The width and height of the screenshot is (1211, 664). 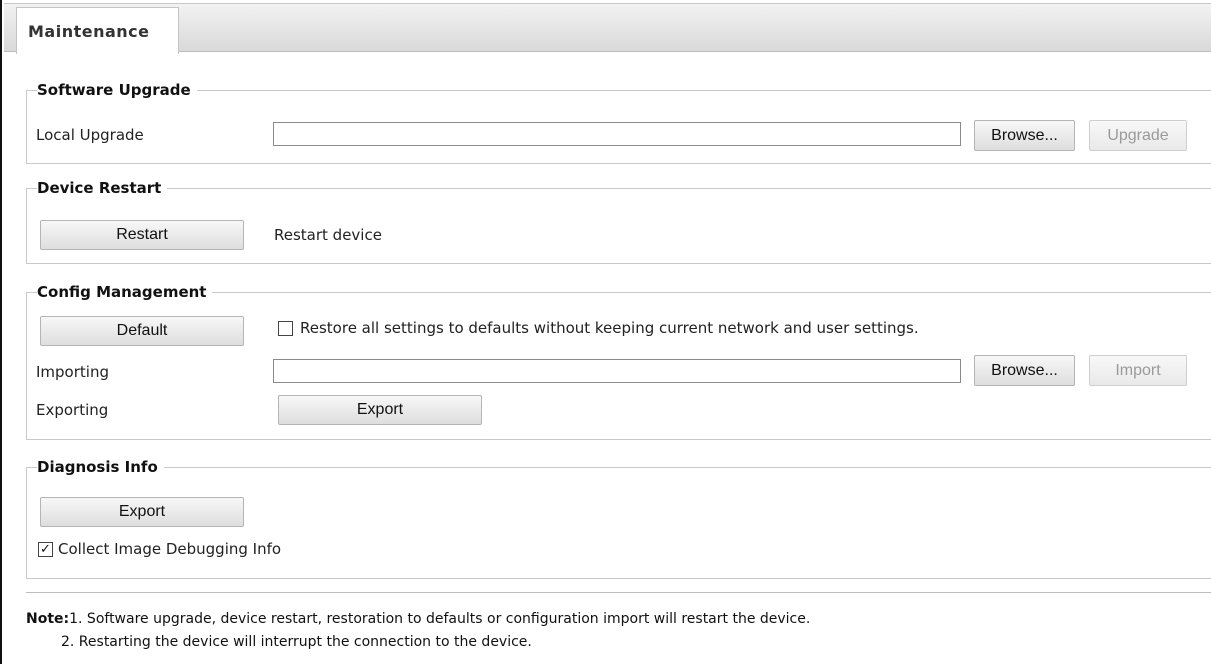 What do you see at coordinates (607, 28) in the screenshot?
I see `tab-bar: Maintenance` at bounding box center [607, 28].